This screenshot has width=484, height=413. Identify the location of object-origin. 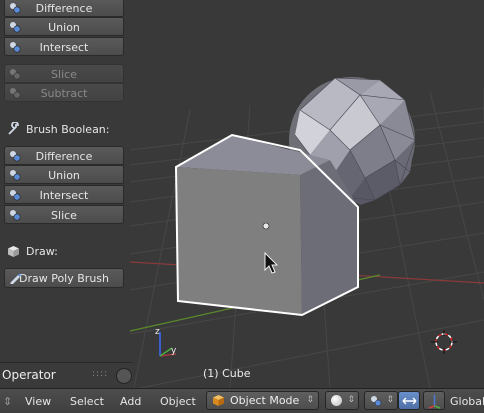
(266, 226).